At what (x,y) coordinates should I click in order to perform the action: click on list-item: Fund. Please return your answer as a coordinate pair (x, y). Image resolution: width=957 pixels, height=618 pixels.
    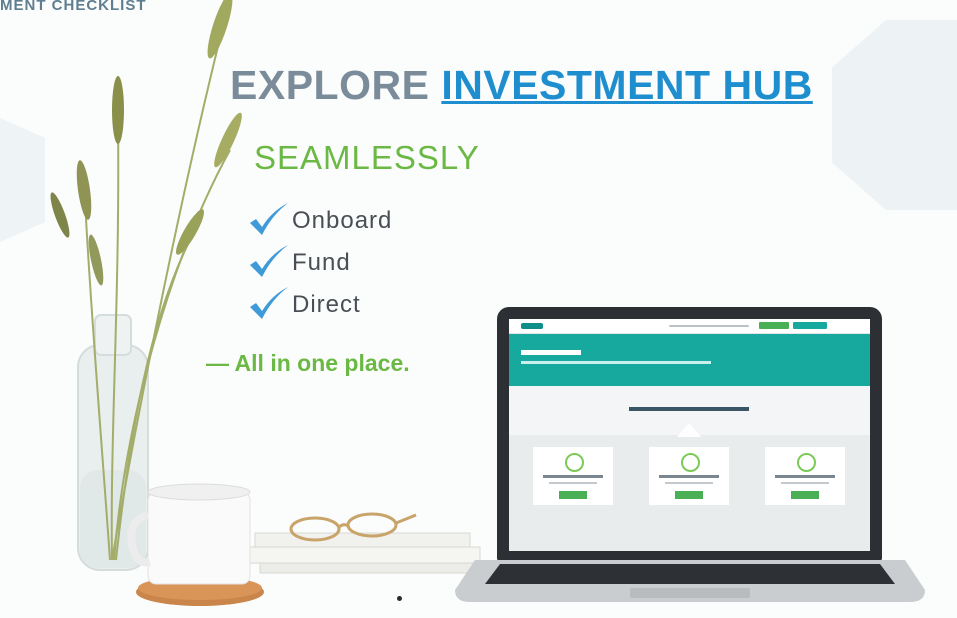
    Looking at the image, I should click on (319, 263).